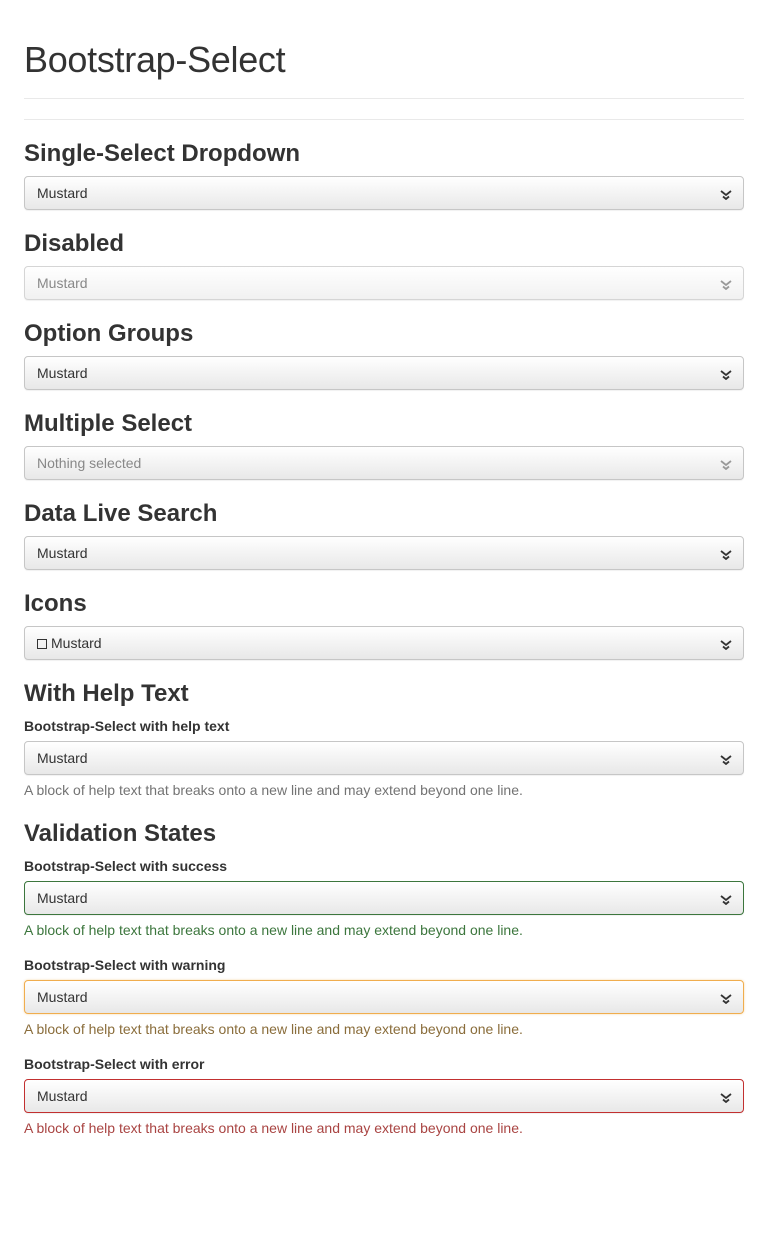  What do you see at coordinates (55, 603) in the screenshot?
I see `section-title-icons: Icons` at bounding box center [55, 603].